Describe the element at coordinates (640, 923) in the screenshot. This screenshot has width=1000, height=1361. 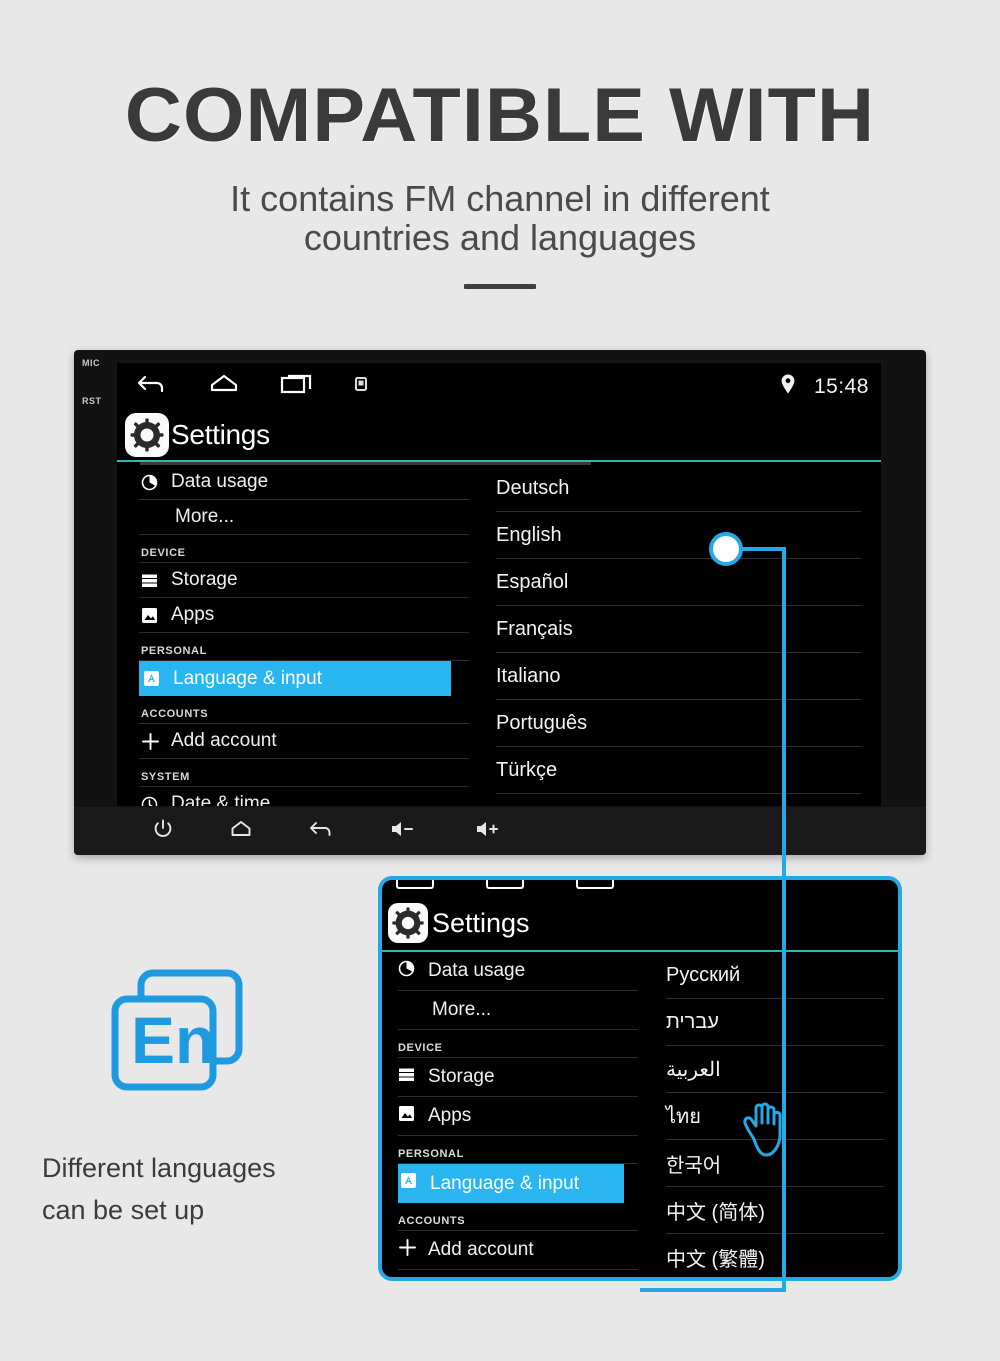
I see `inset-app-title-bar: Settings` at that location.